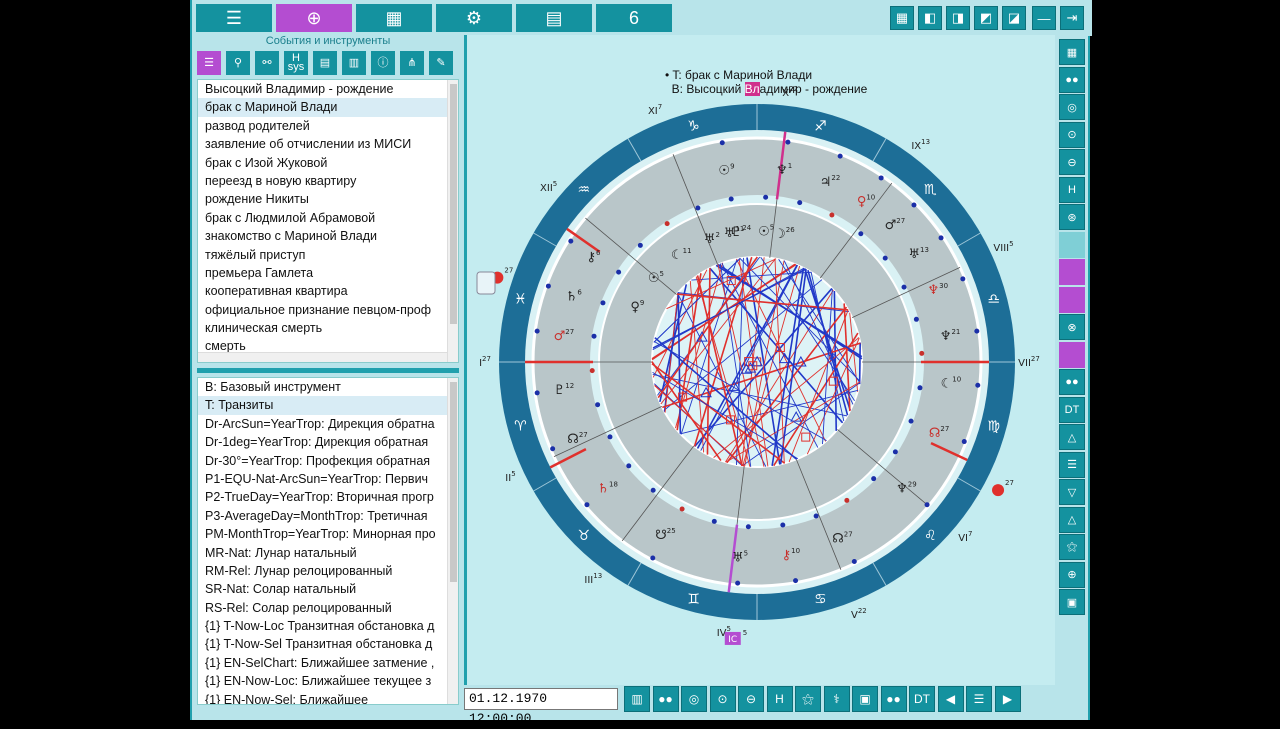  I want to click on bottom-tool-button: ⚕, so click(836, 699).